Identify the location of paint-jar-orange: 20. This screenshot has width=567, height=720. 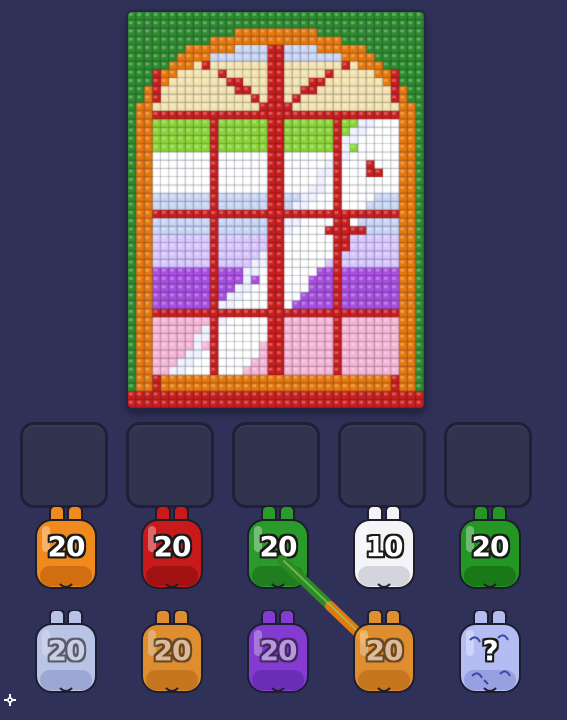
(66, 551).